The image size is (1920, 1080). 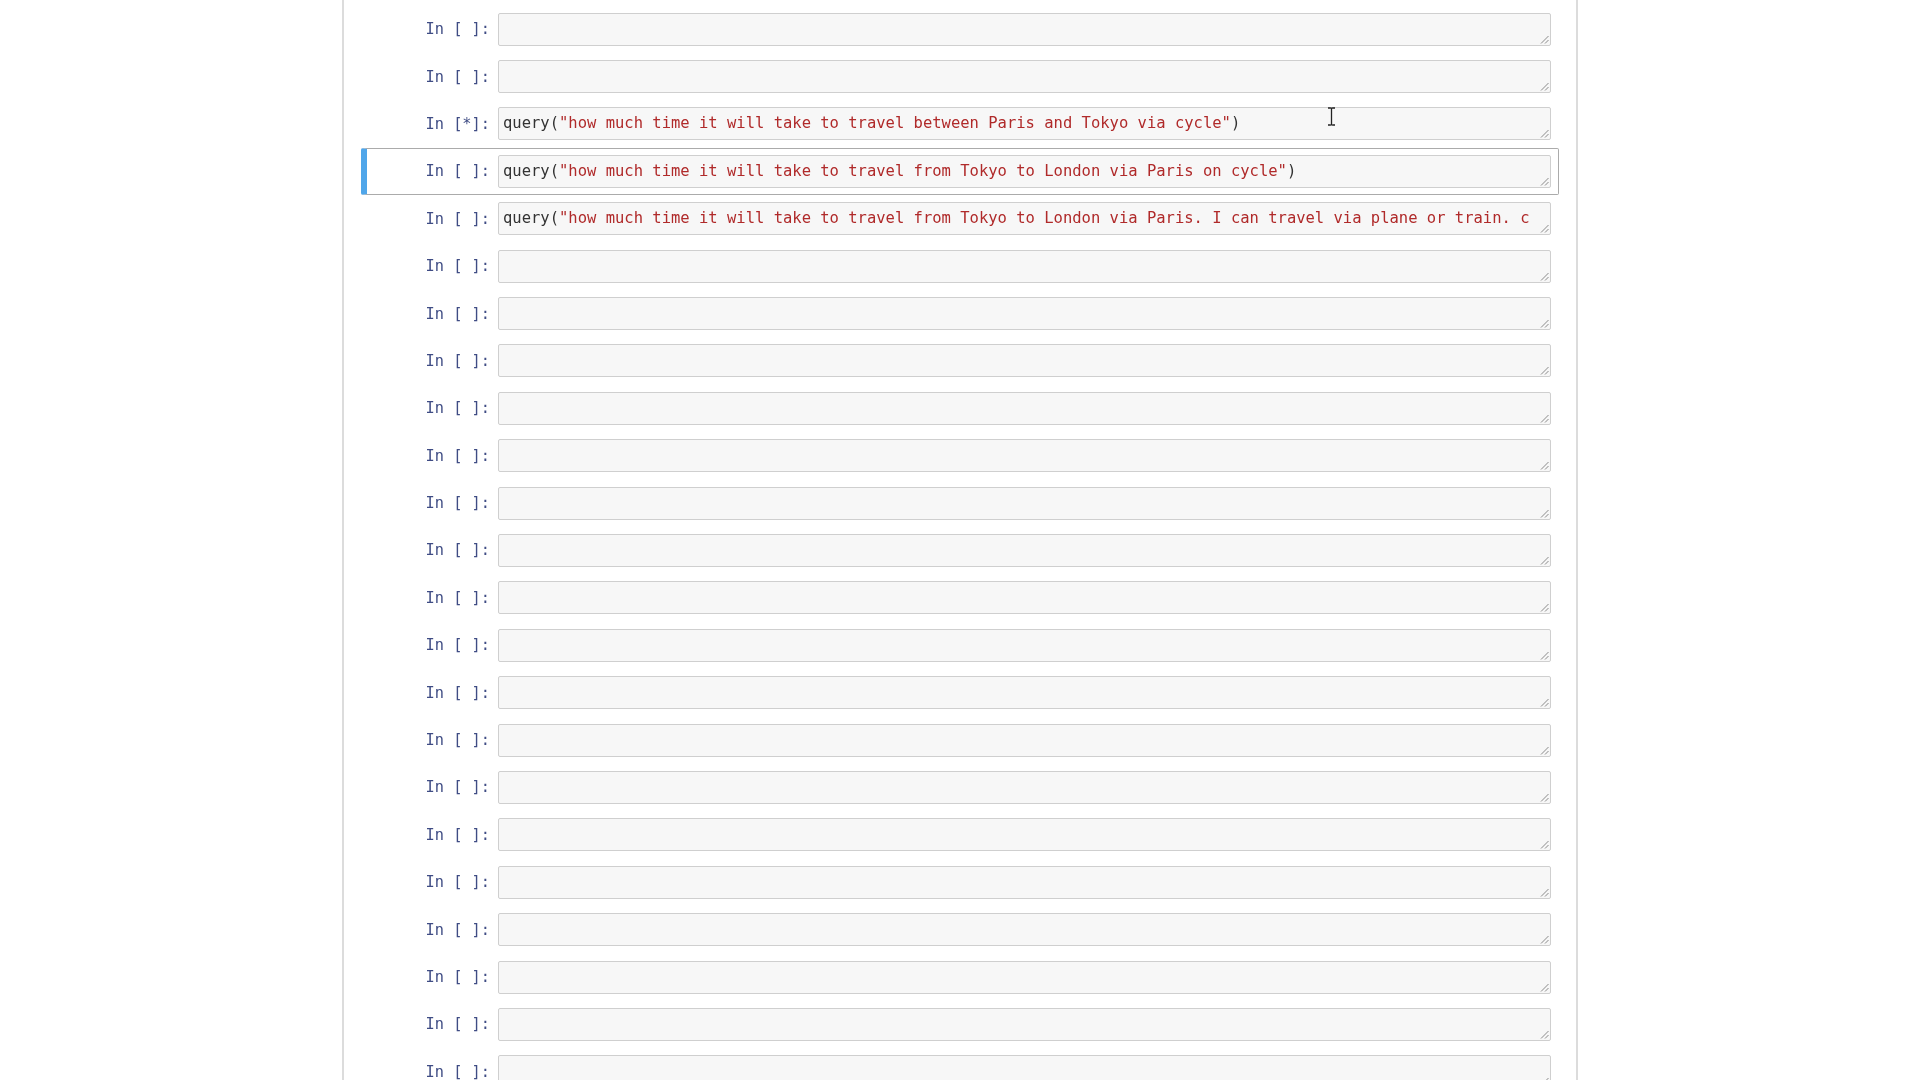 What do you see at coordinates (1331, 116) in the screenshot?
I see `text-cursor-icon` at bounding box center [1331, 116].